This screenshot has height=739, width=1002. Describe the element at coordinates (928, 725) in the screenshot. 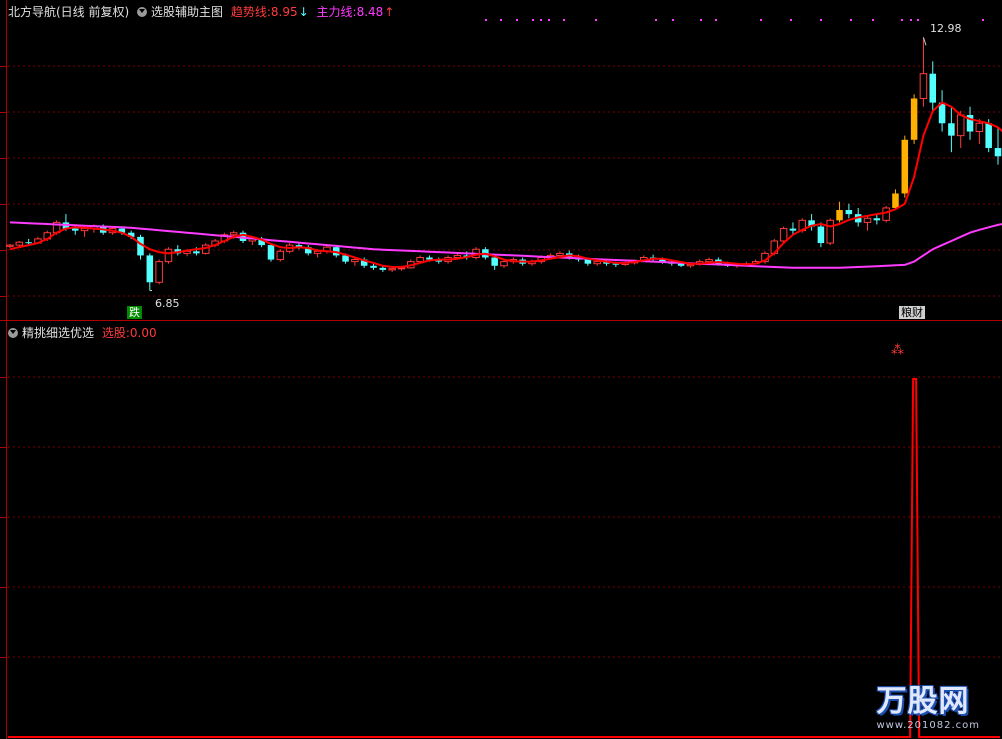

I see `watermark-url: www.201082.com` at that location.